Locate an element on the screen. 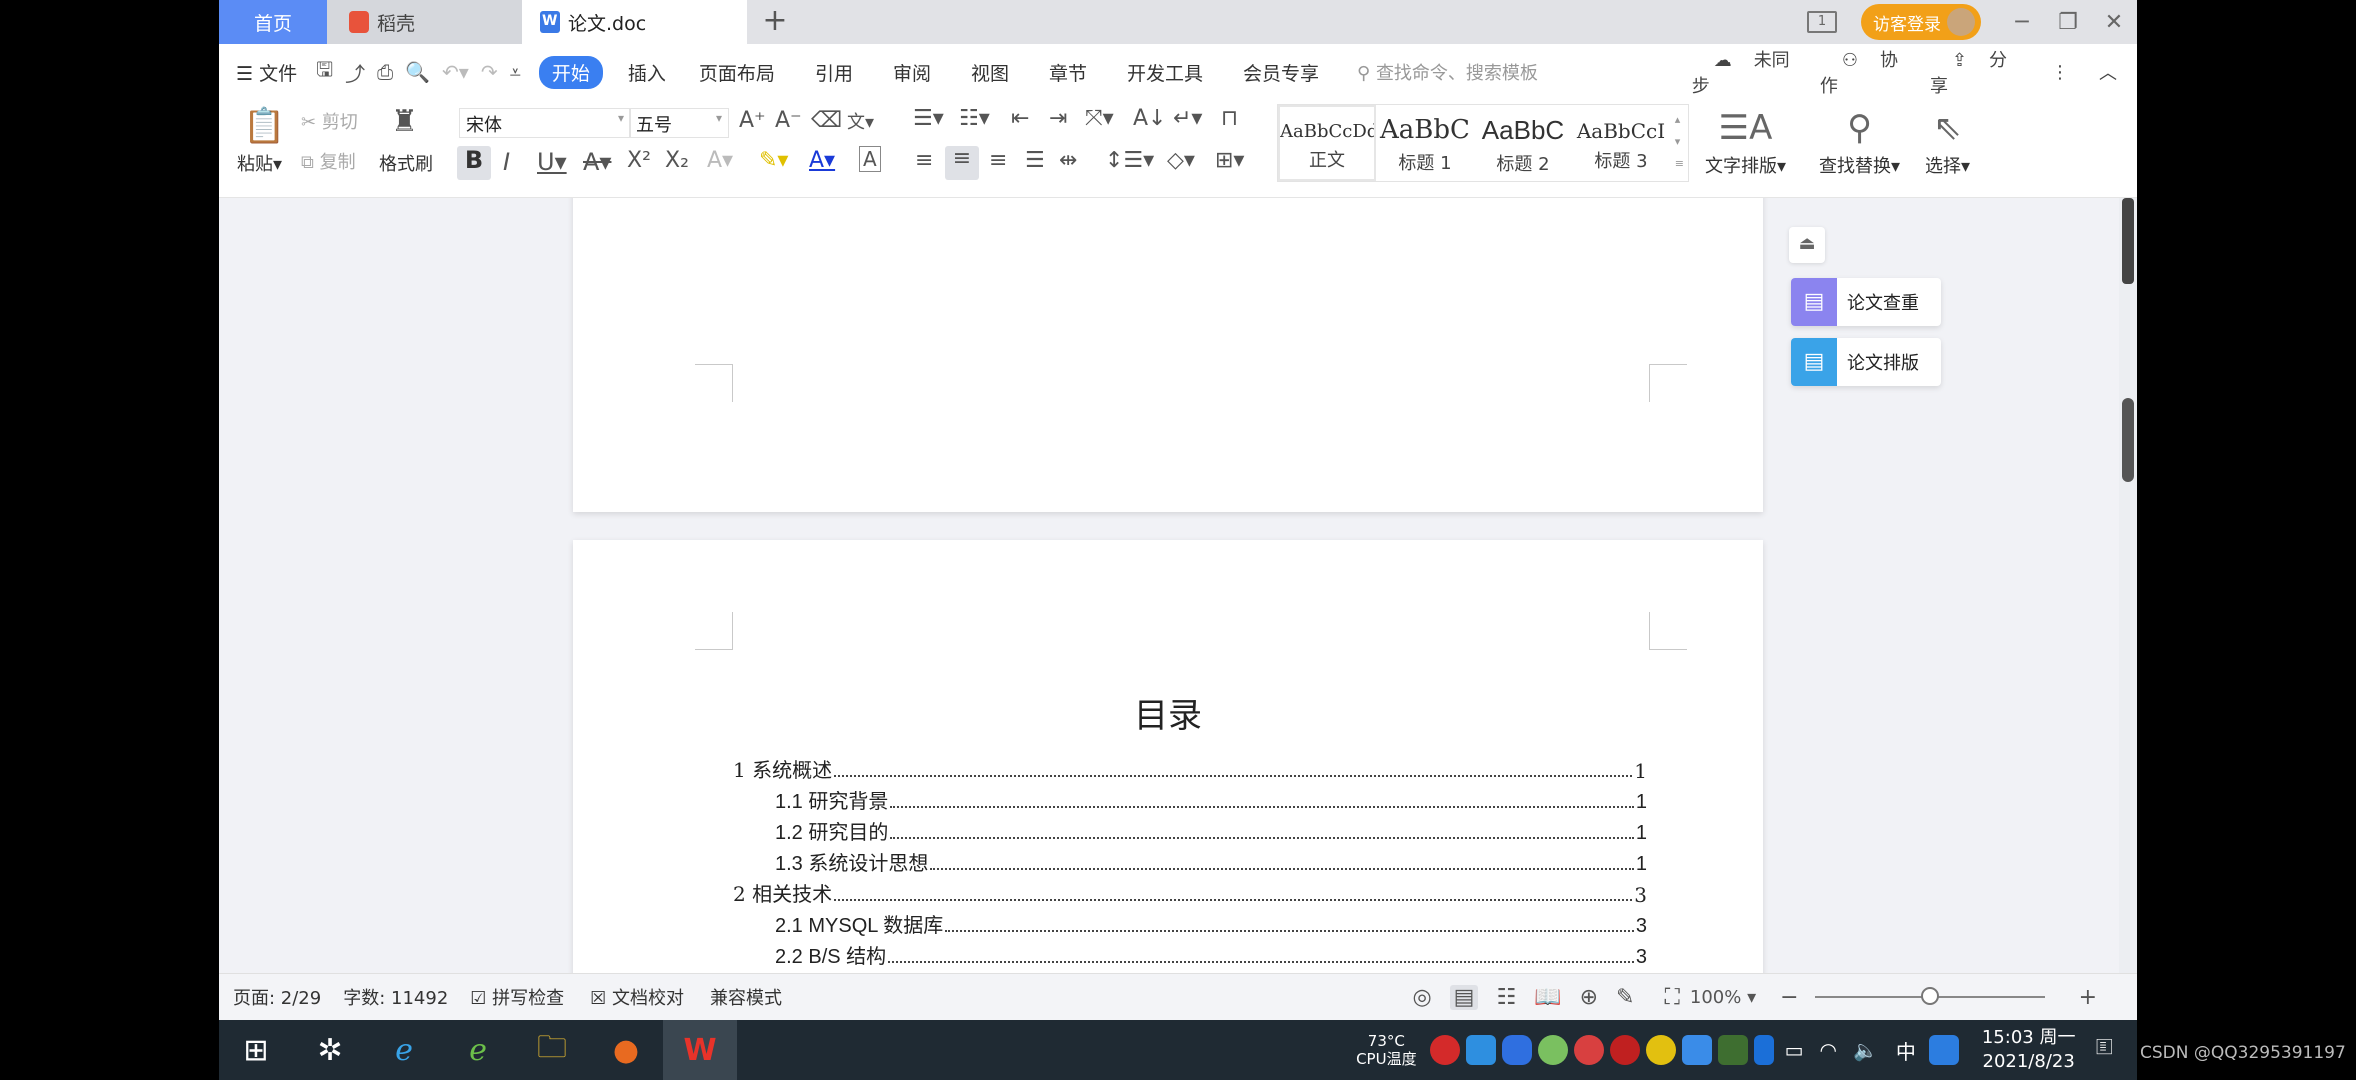  style-heading-3: AaBbCcI 标题 3 is located at coordinates (1621, 143).